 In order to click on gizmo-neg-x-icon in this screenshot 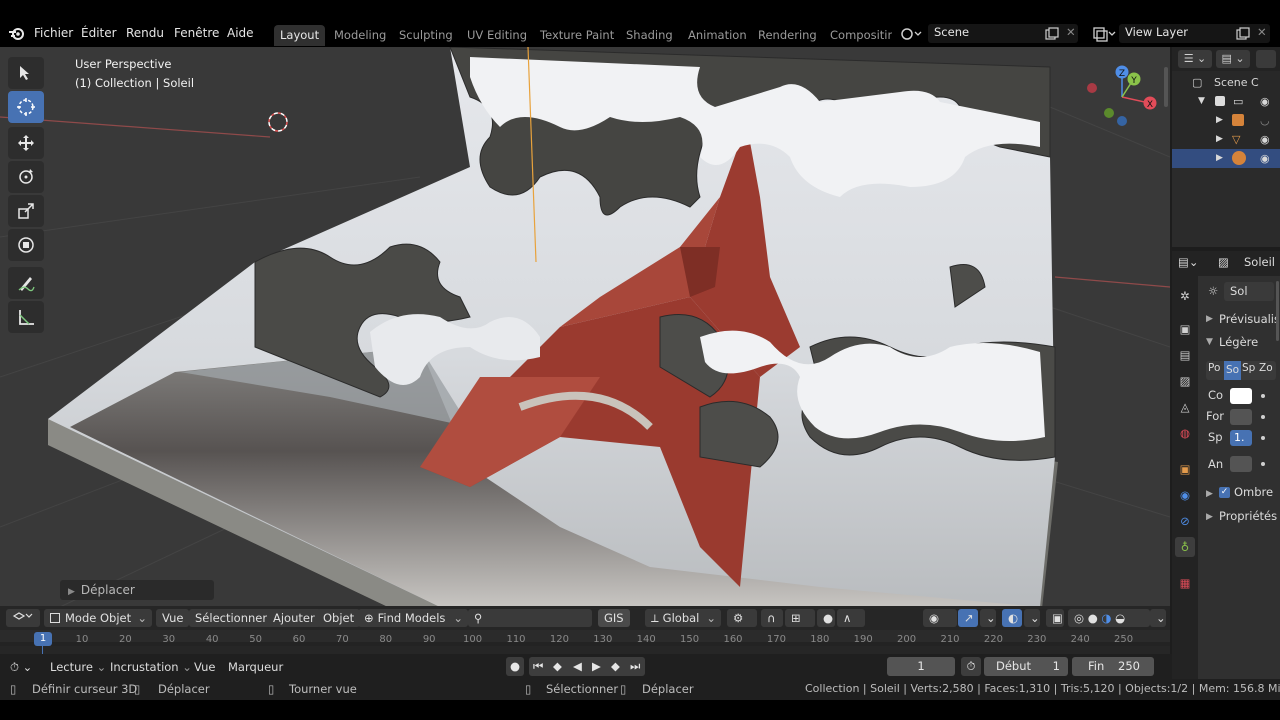, I will do `click(1092, 88)`.